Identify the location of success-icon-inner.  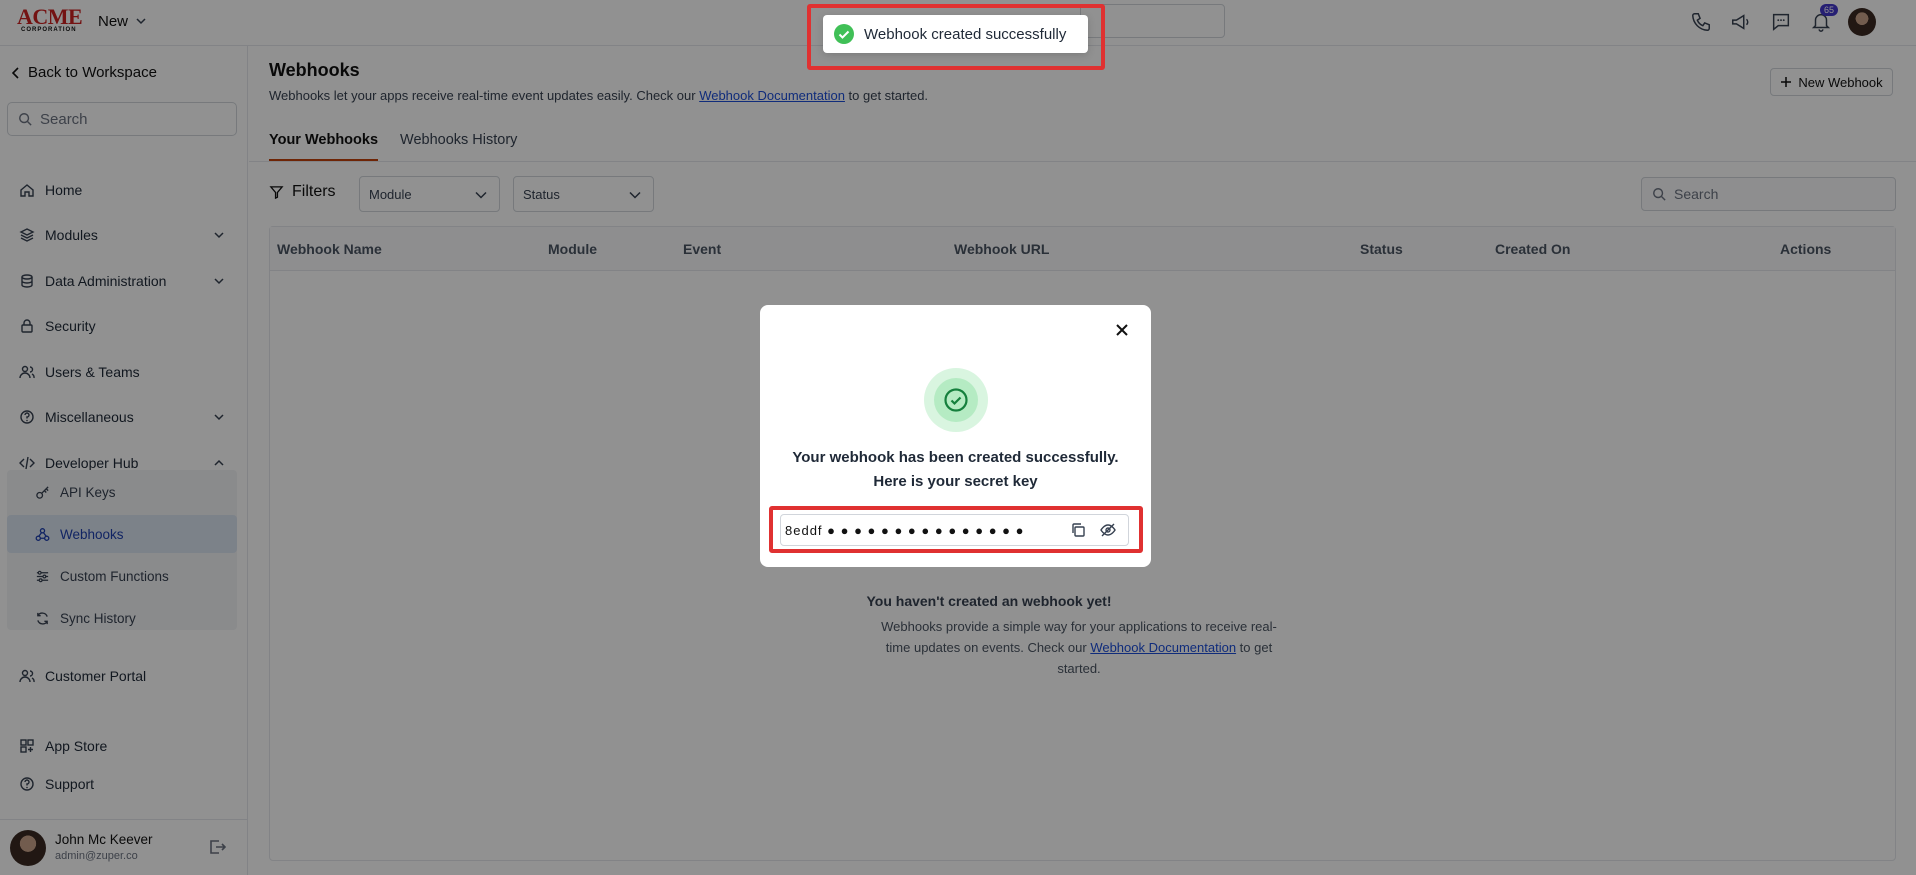
(956, 400).